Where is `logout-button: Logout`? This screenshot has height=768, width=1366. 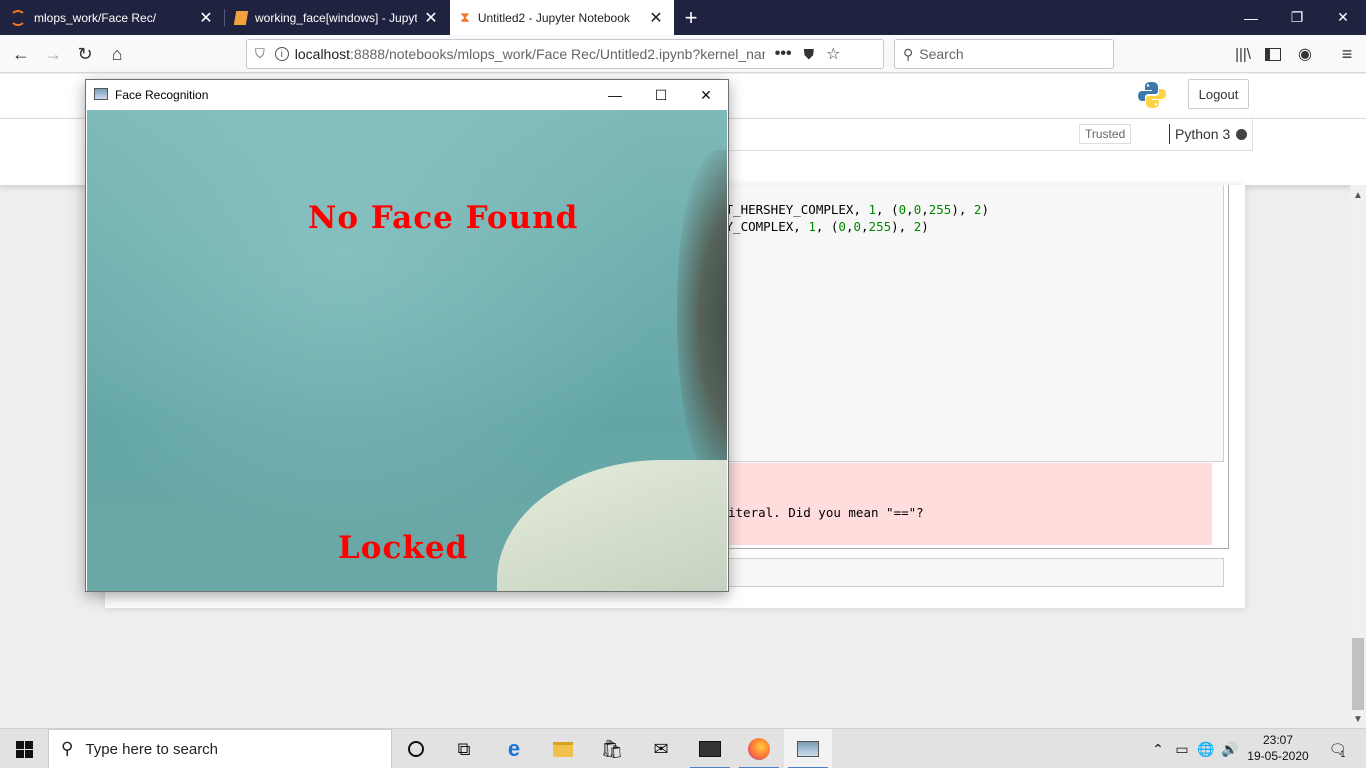 logout-button: Logout is located at coordinates (1218, 94).